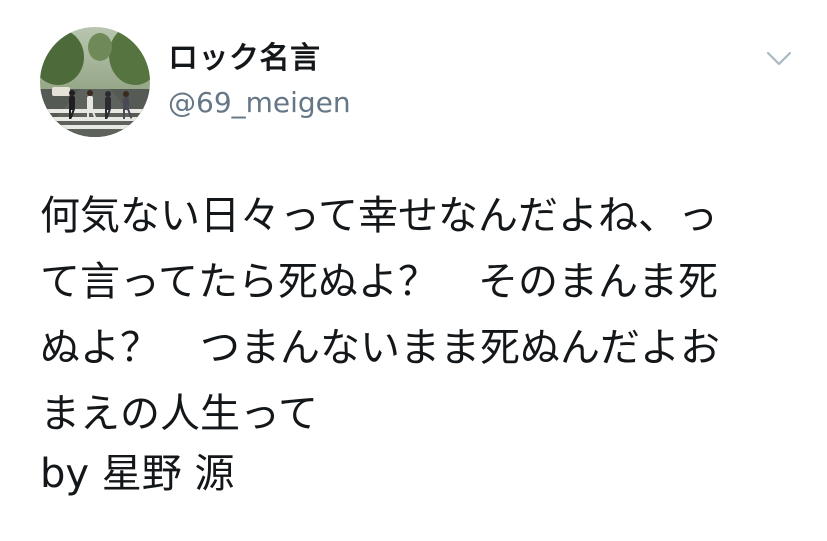  Describe the element at coordinates (244, 59) in the screenshot. I see `display-name: ロック名言` at that location.